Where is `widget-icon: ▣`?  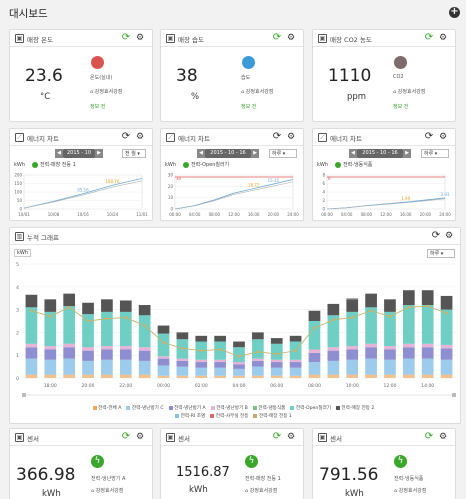
widget-icon: ▣ is located at coordinates (170, 38).